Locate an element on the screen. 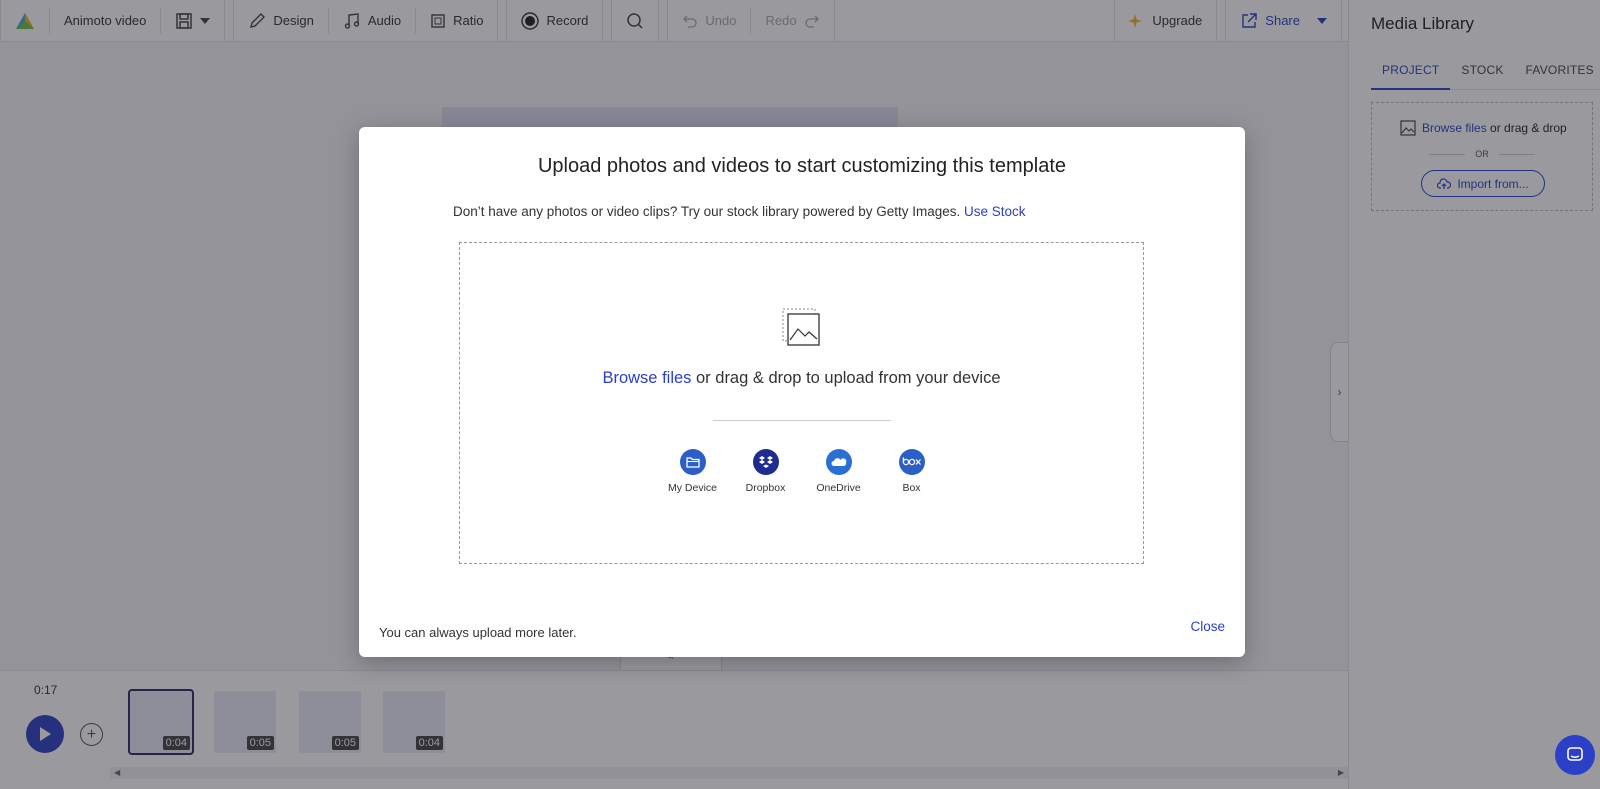 The image size is (1600, 789). source-dropbox: Dropbox is located at coordinates (765, 471).